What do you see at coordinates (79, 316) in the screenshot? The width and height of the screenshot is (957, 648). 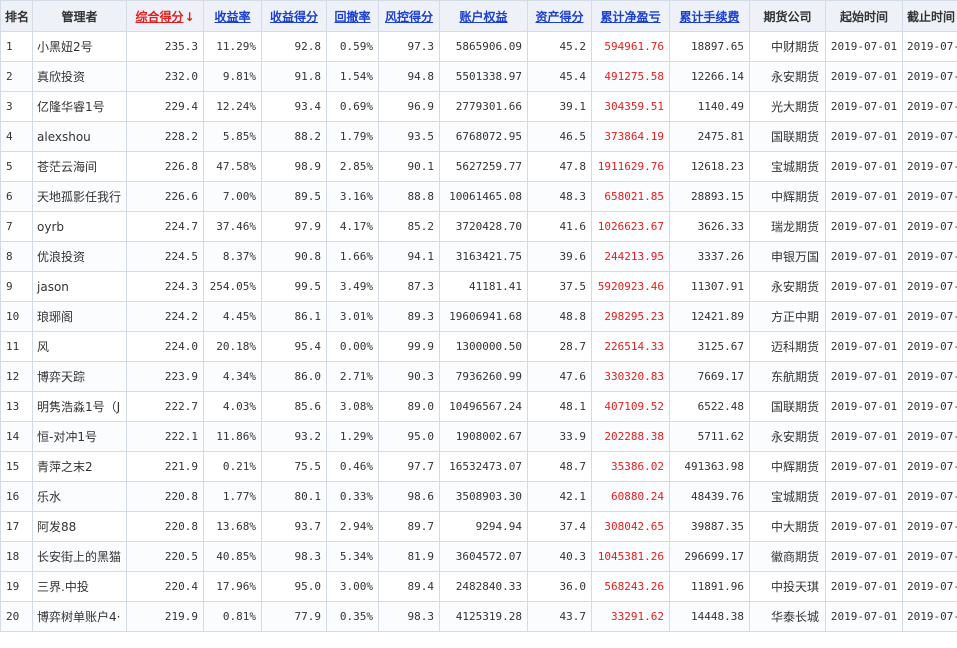 I see `manager-name-link: 琅琊阁` at bounding box center [79, 316].